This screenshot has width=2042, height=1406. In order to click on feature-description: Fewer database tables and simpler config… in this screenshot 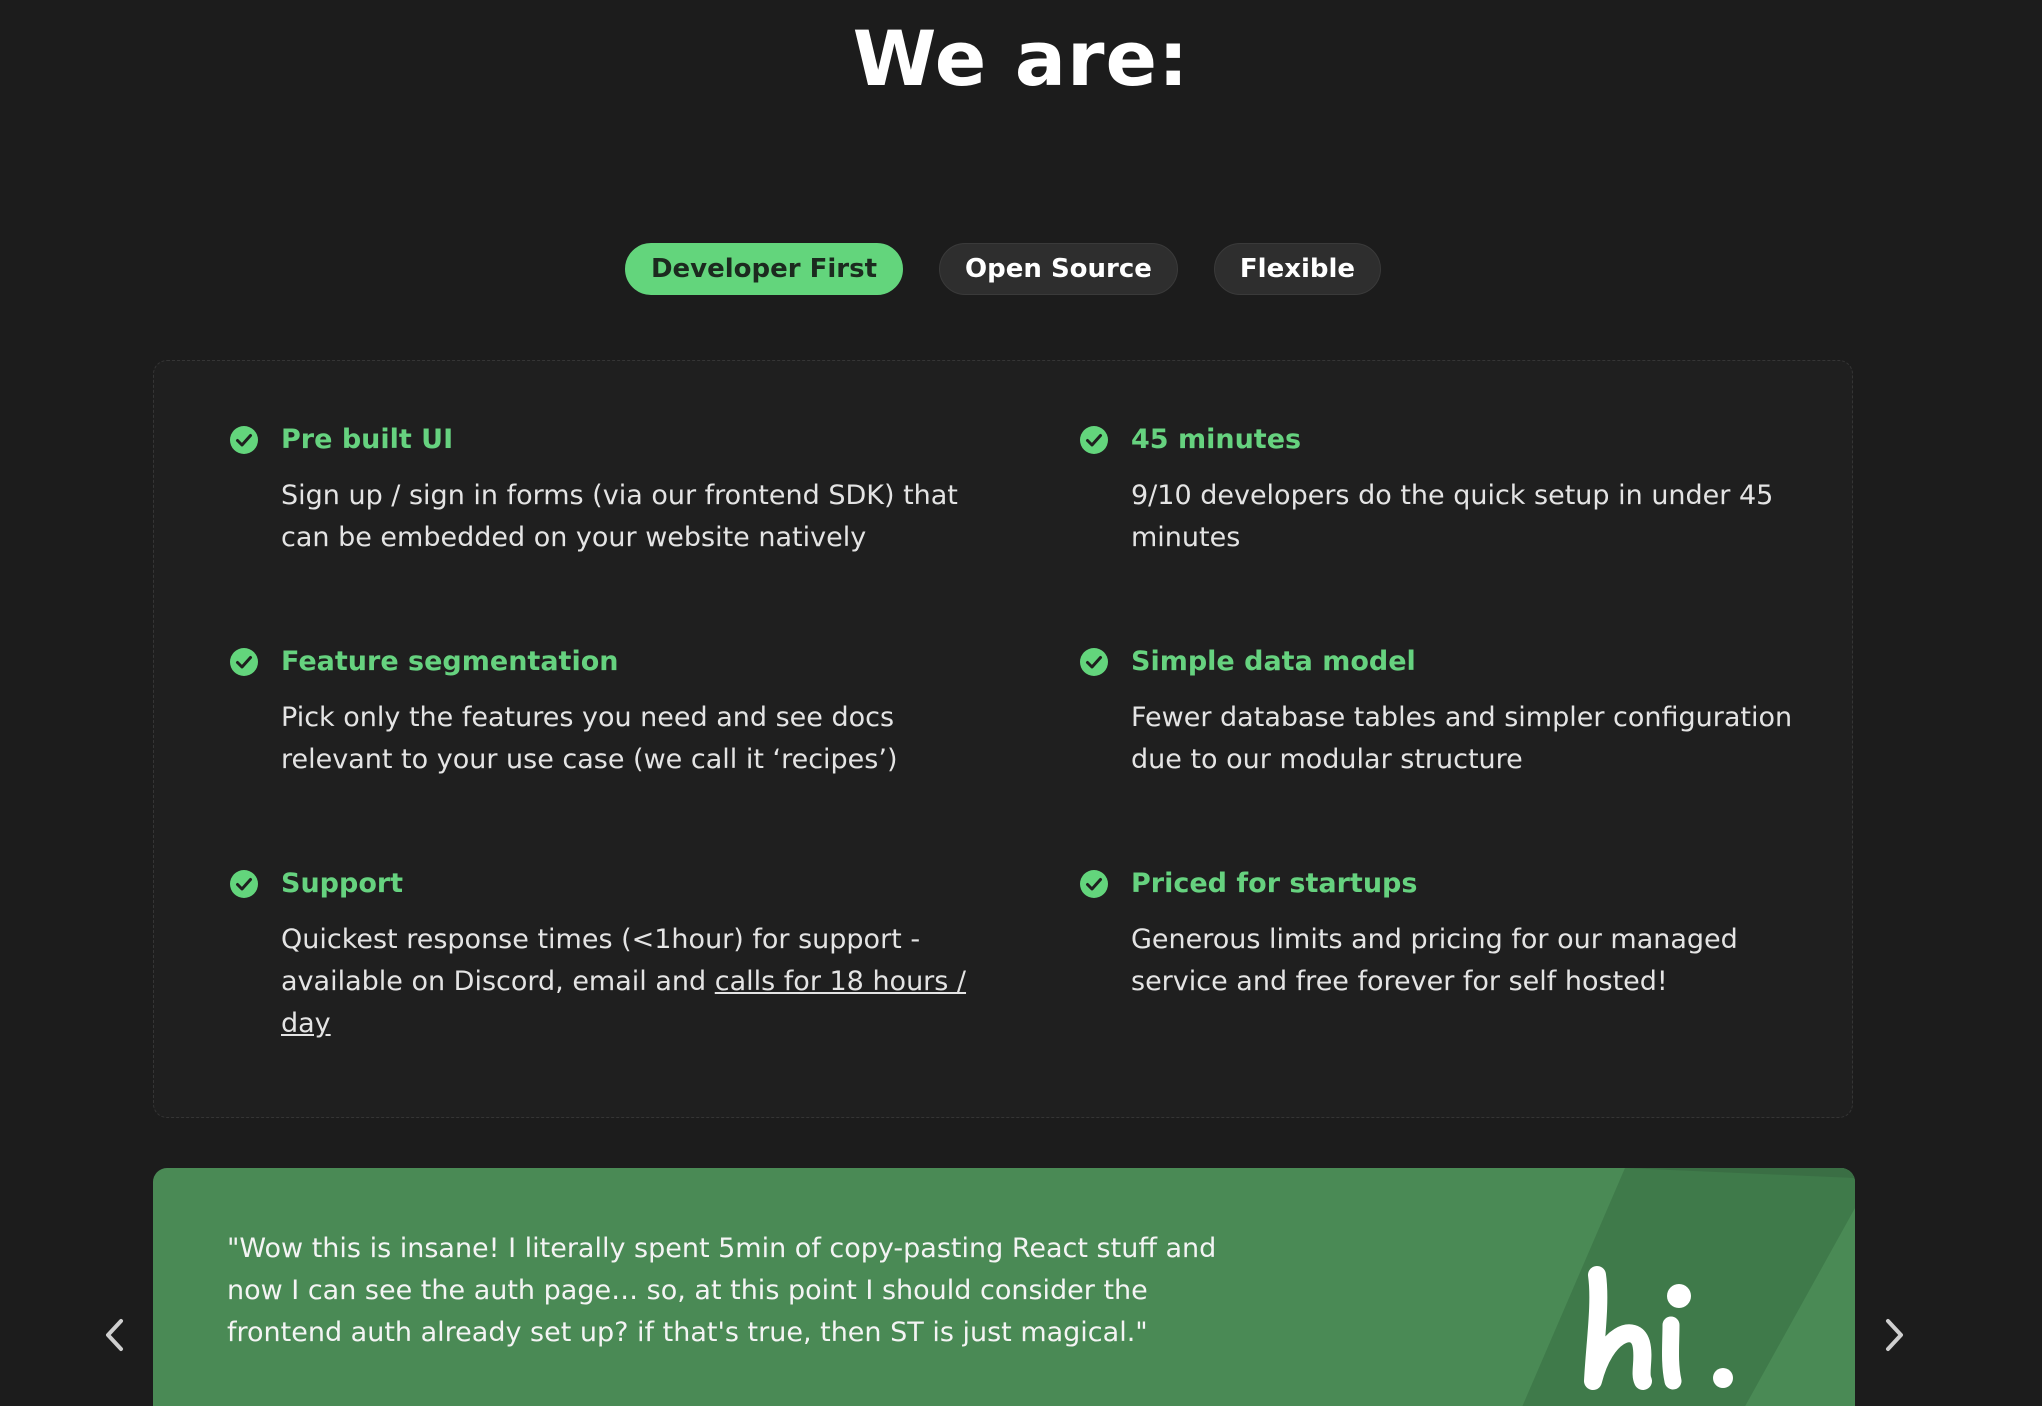, I will do `click(1462, 738)`.